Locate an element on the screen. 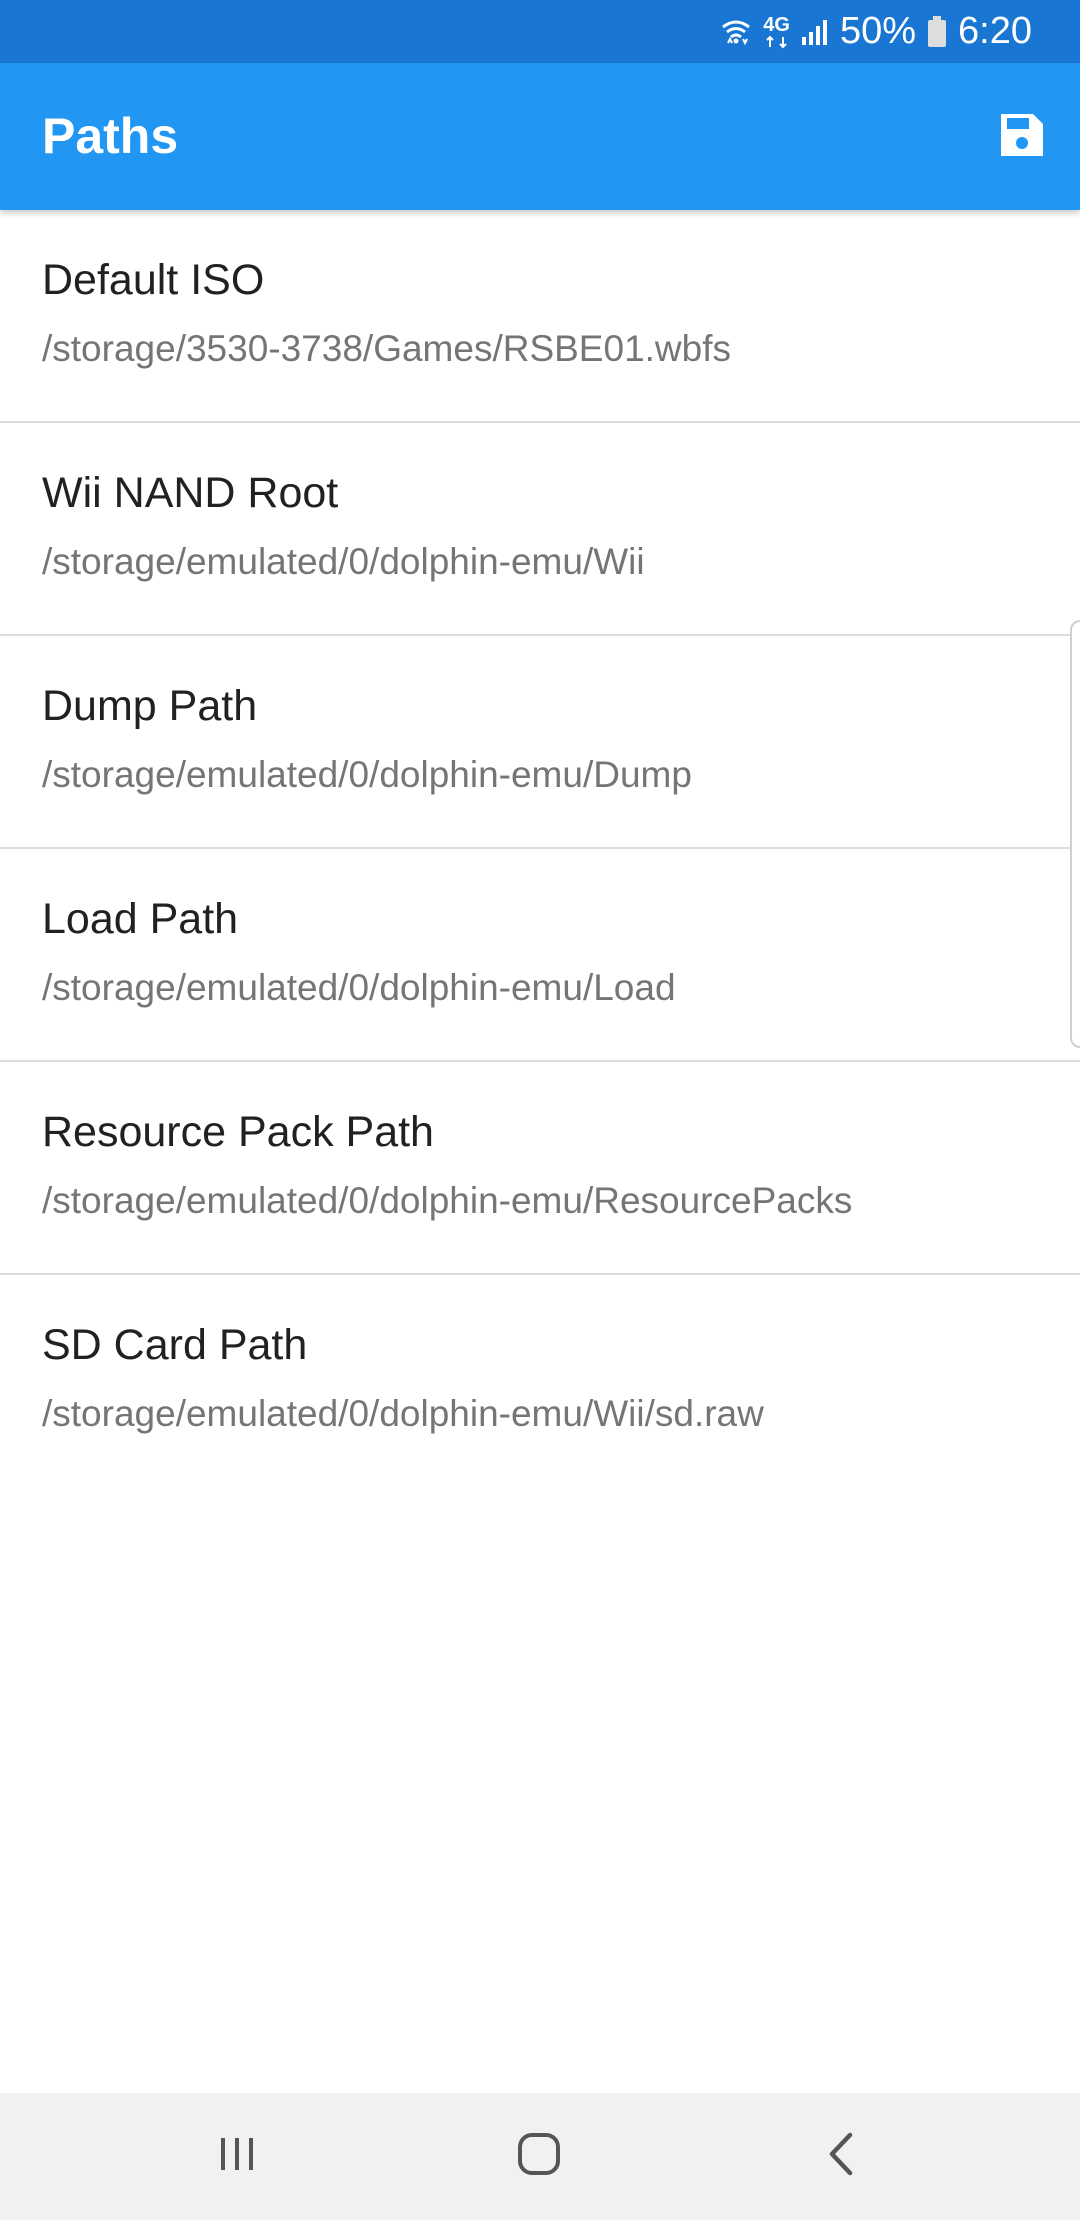 The height and width of the screenshot is (2220, 1080). clock: 6:20 is located at coordinates (995, 31).